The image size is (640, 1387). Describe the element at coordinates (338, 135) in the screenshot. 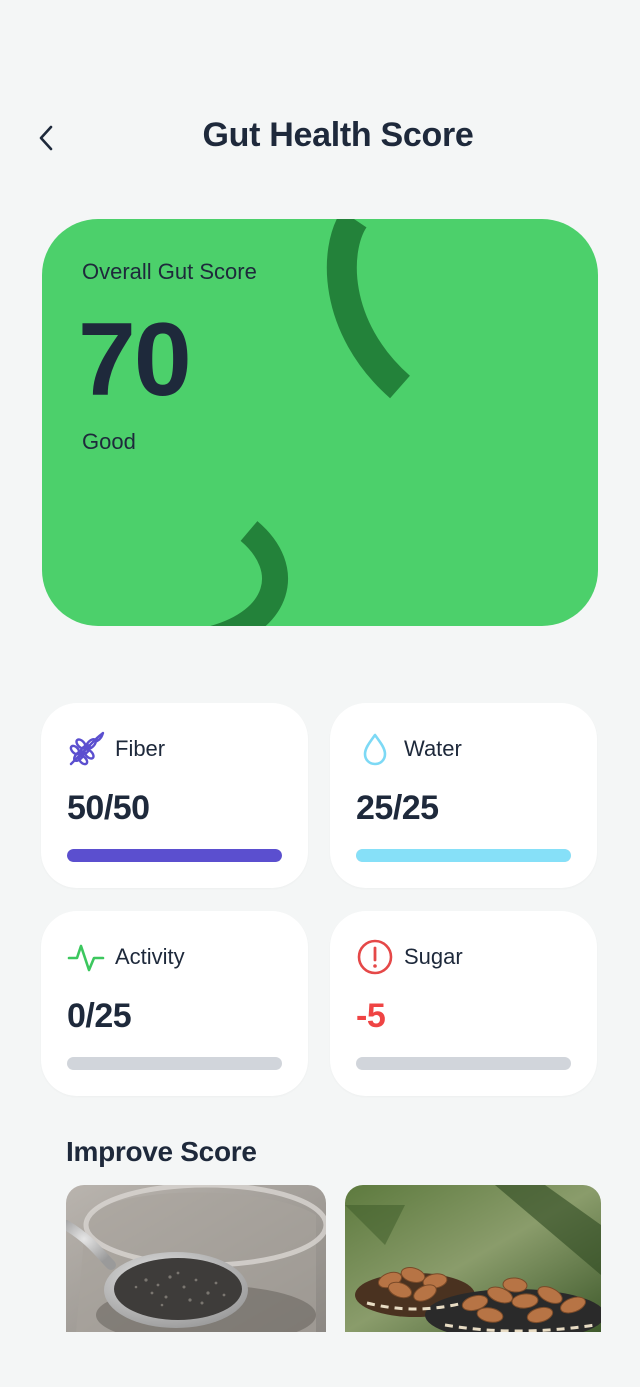

I see `page-title: Gut Health Score` at that location.